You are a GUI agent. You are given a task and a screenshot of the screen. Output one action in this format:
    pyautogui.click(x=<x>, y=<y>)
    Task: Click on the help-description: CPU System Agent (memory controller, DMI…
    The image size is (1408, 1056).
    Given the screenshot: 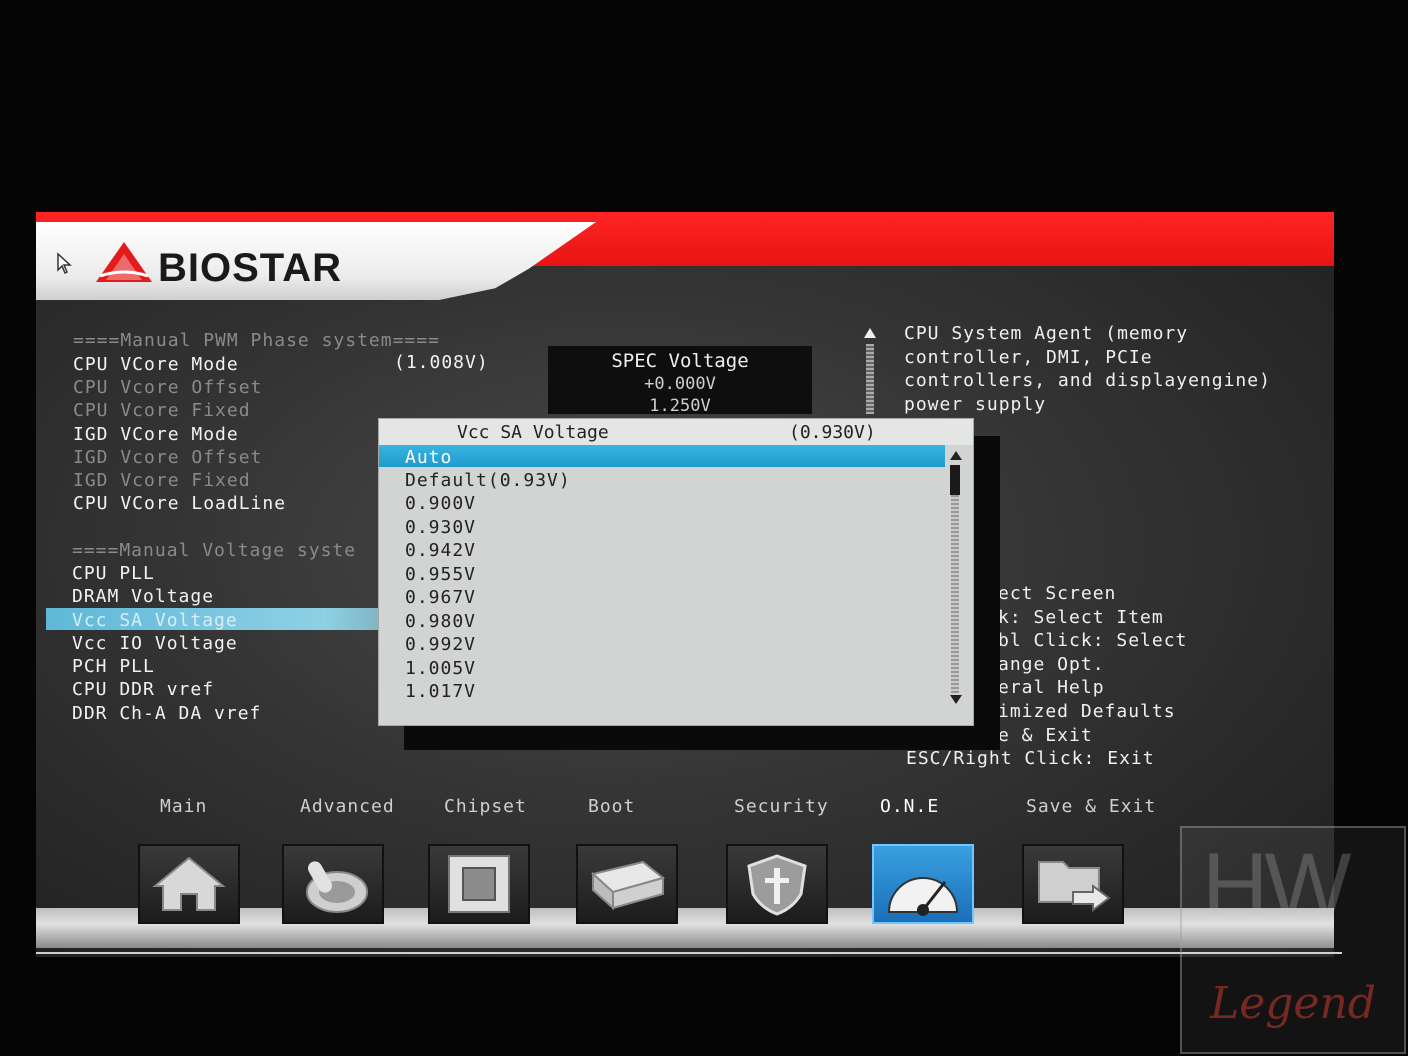 What is the action you would take?
    pyautogui.click(x=1087, y=369)
    